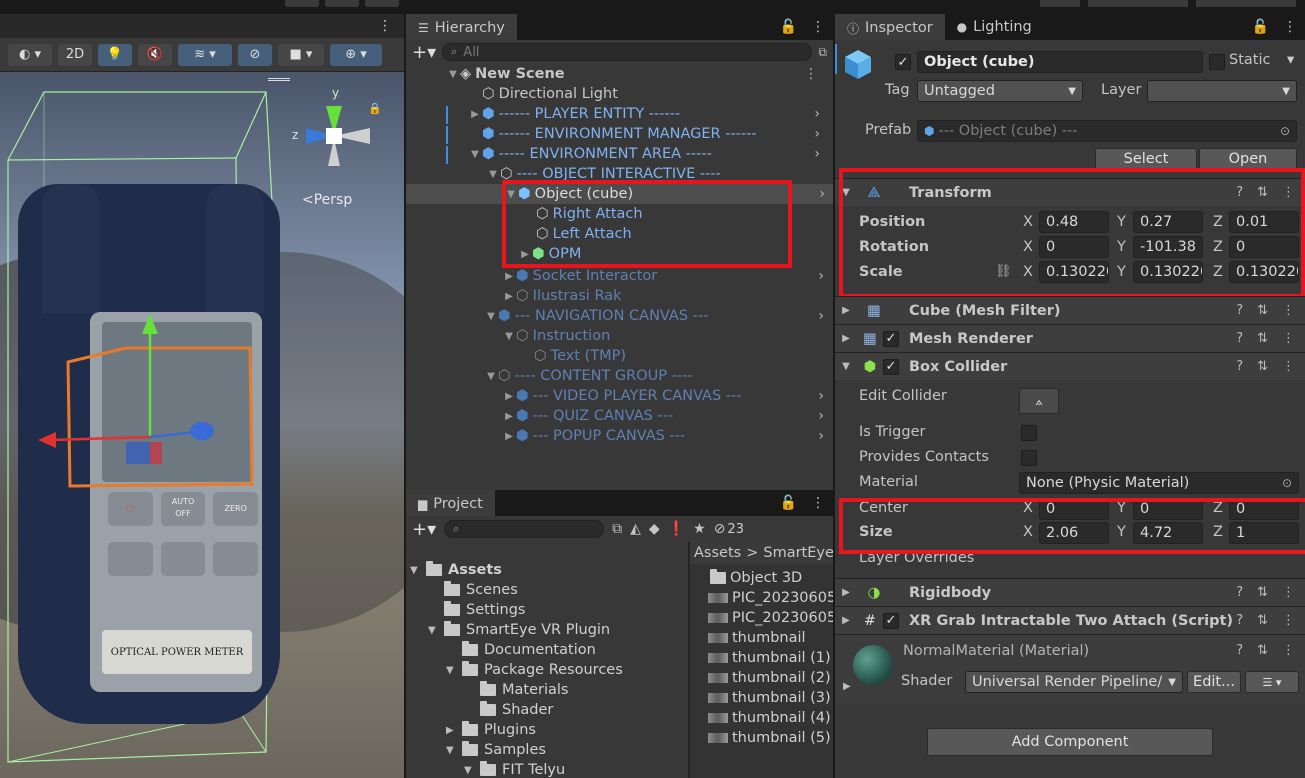 This screenshot has height=778, width=1305. I want to click on tree-item: Settings, so click(484, 610).